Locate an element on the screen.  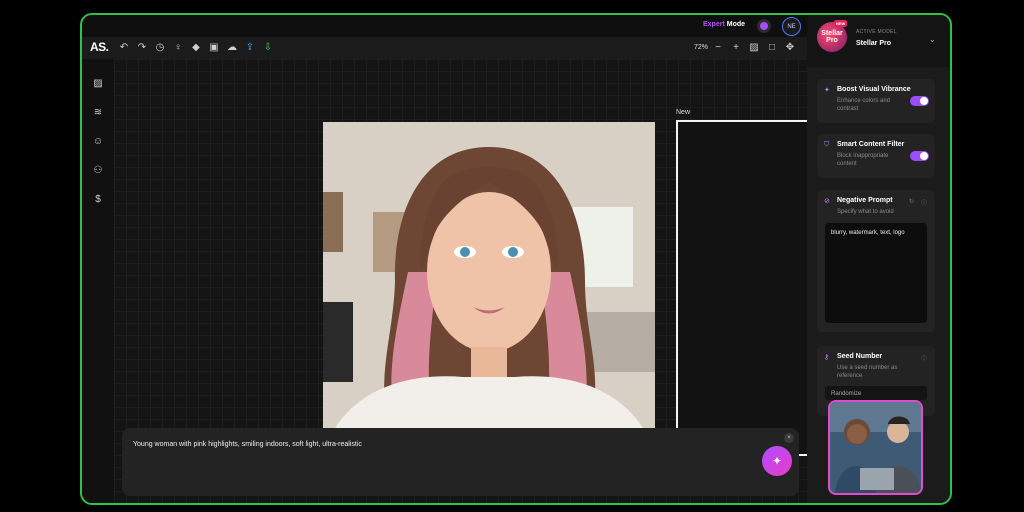
boost-toggle is located at coordinates (919, 101).